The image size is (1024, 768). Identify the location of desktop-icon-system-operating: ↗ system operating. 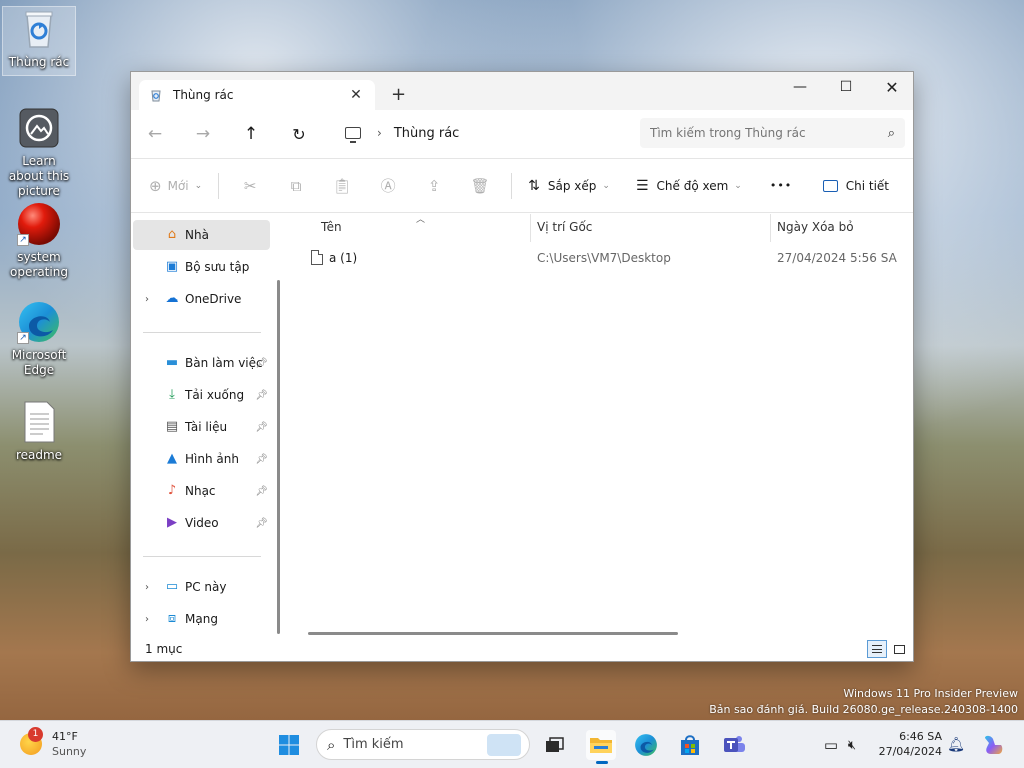
(39, 241).